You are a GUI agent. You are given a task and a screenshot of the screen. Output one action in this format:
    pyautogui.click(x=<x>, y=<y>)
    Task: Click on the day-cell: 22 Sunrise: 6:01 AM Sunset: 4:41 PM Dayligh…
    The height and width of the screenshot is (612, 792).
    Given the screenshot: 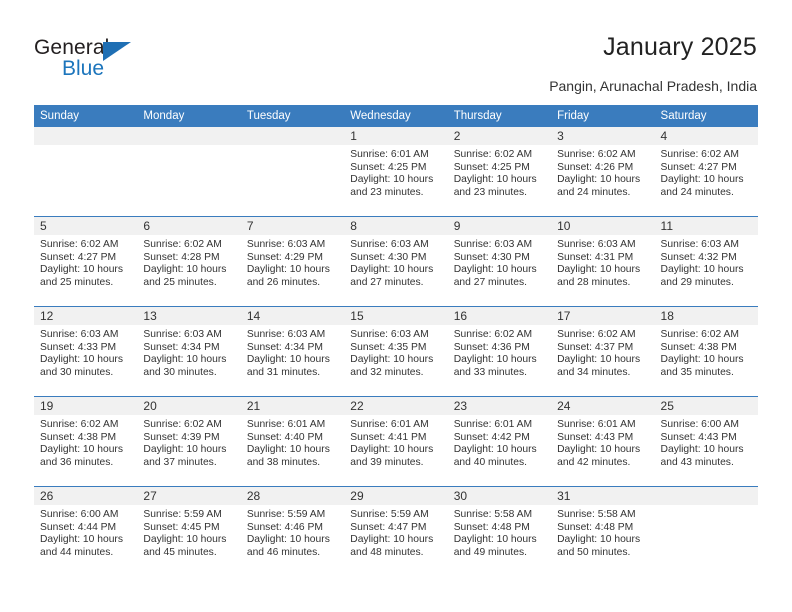 What is the action you would take?
    pyautogui.click(x=396, y=441)
    